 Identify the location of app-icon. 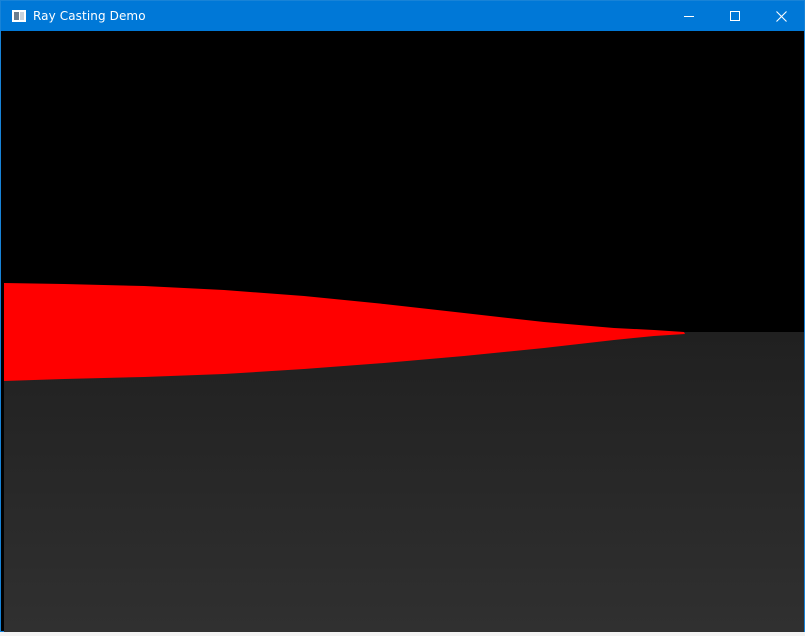
(19, 16).